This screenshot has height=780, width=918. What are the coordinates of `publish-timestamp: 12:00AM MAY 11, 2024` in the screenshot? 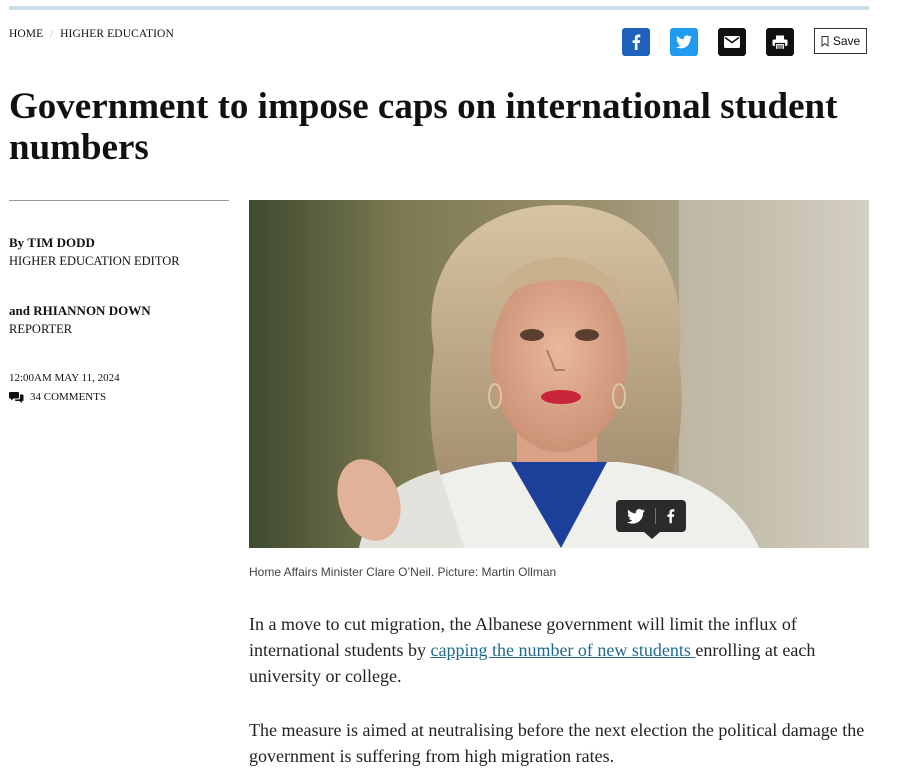 It's located at (64, 378).